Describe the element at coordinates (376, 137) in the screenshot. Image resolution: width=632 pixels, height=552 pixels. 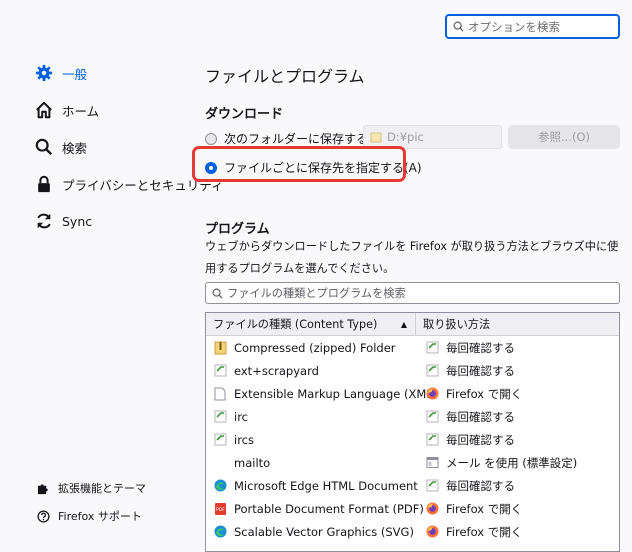
I see `folder-icon` at that location.